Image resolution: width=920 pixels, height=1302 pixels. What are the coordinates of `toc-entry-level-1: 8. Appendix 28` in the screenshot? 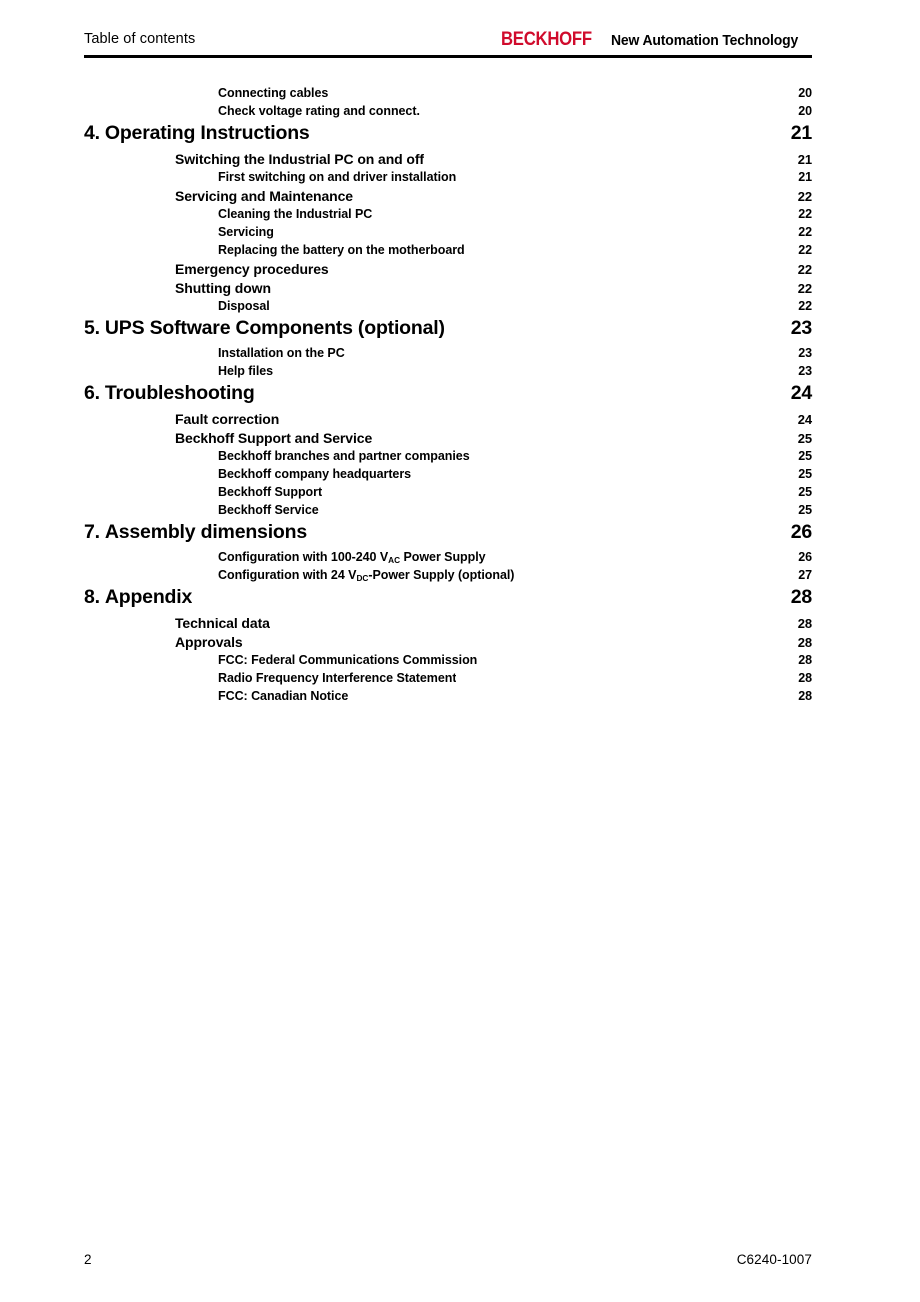 It's located at (448, 600).